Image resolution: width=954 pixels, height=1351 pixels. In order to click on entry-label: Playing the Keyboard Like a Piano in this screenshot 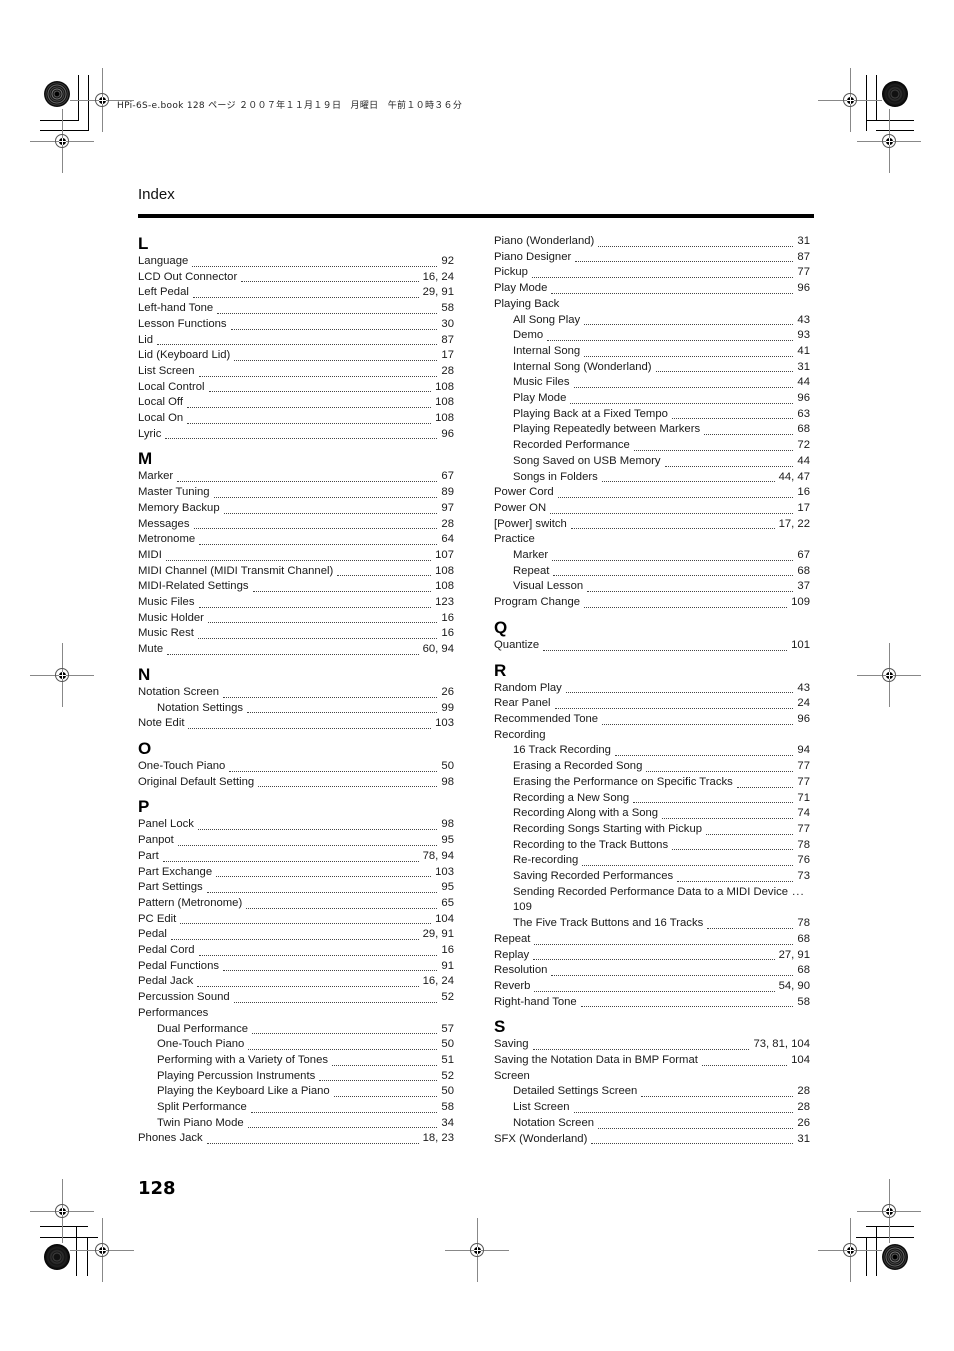, I will do `click(243, 1091)`.